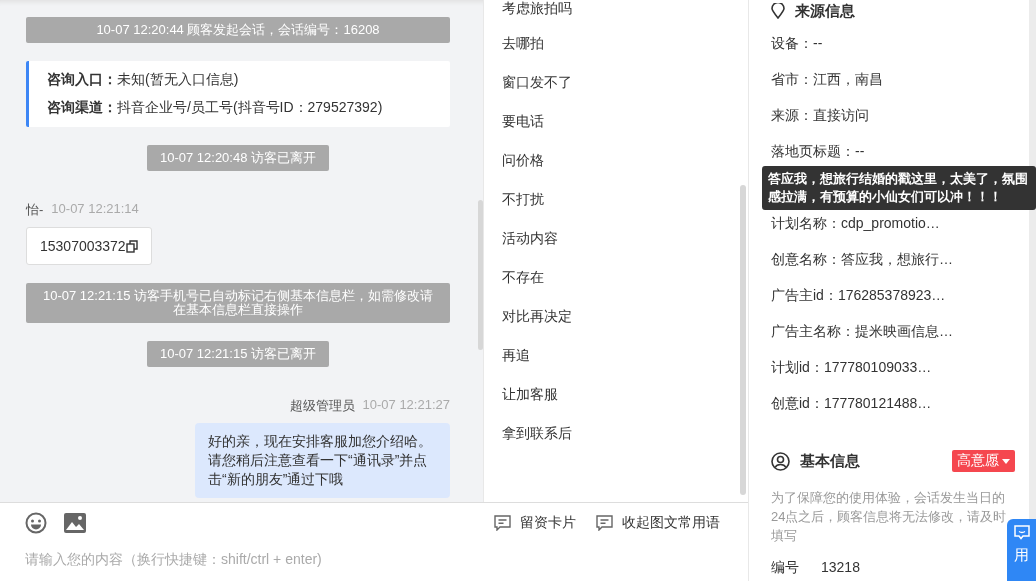  Describe the element at coordinates (893, 116) in the screenshot. I see `source-field: 来源：直接访问` at that location.